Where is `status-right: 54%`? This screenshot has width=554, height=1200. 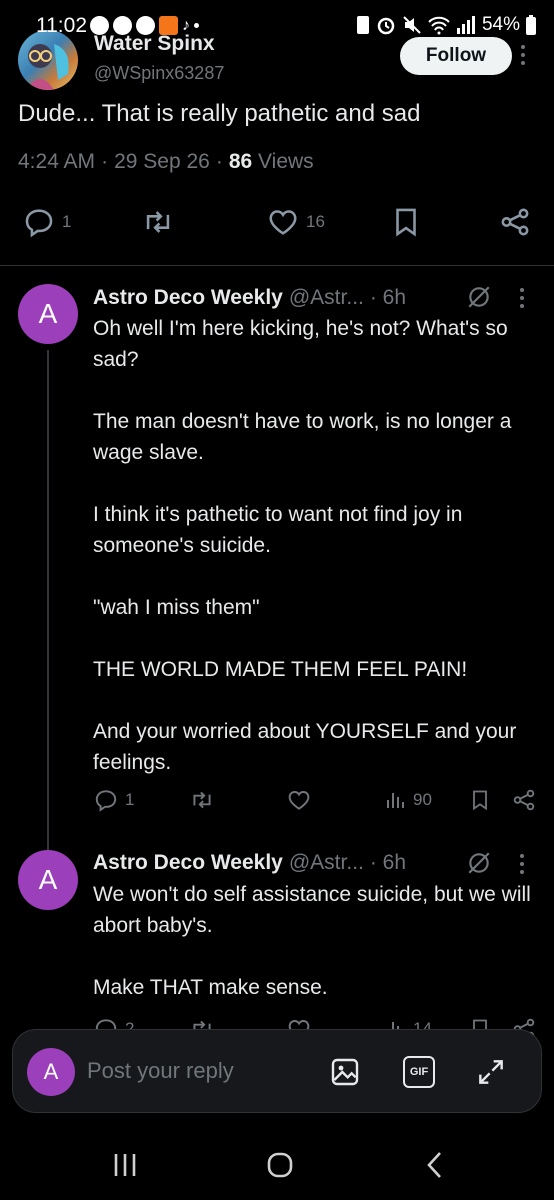
status-right: 54% is located at coordinates (446, 25).